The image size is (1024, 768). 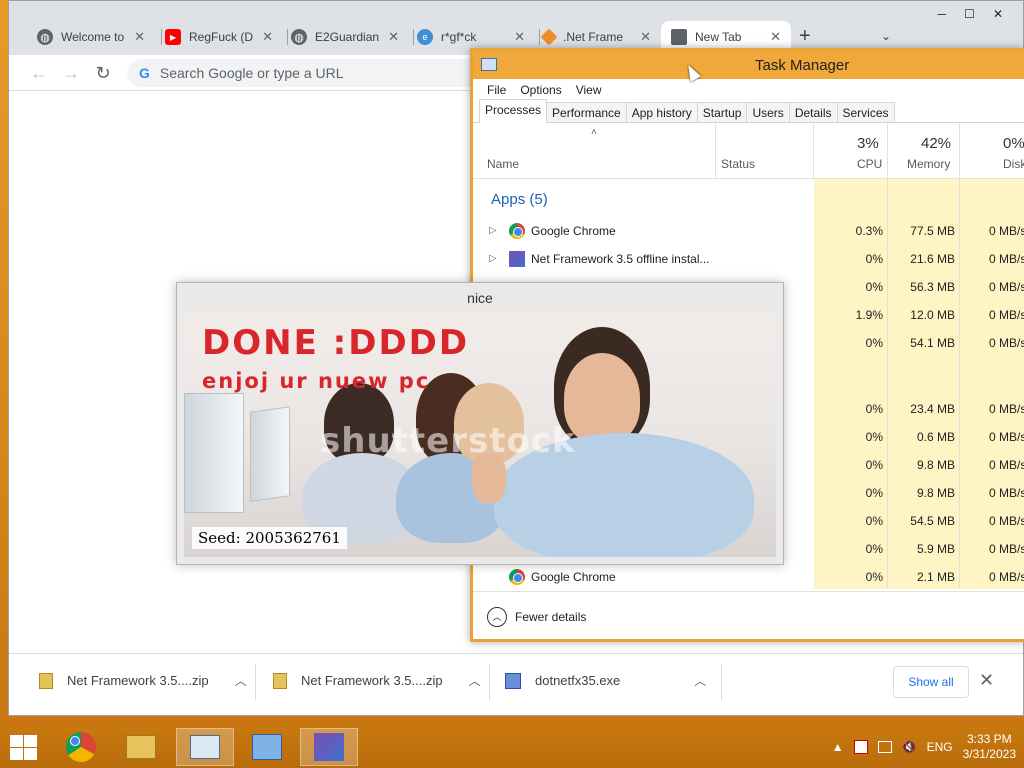 What do you see at coordinates (496, 90) in the screenshot?
I see `menu-file: File` at bounding box center [496, 90].